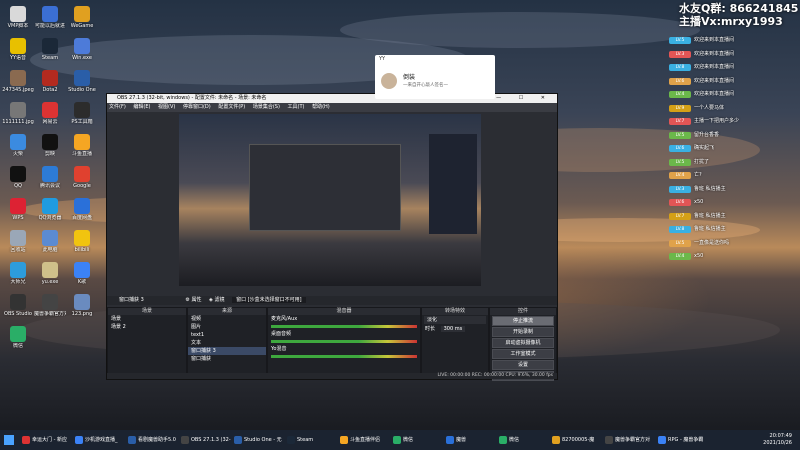 The height and width of the screenshot is (450, 800). I want to click on desktop-icon: VMP脚本, so click(18, 17).